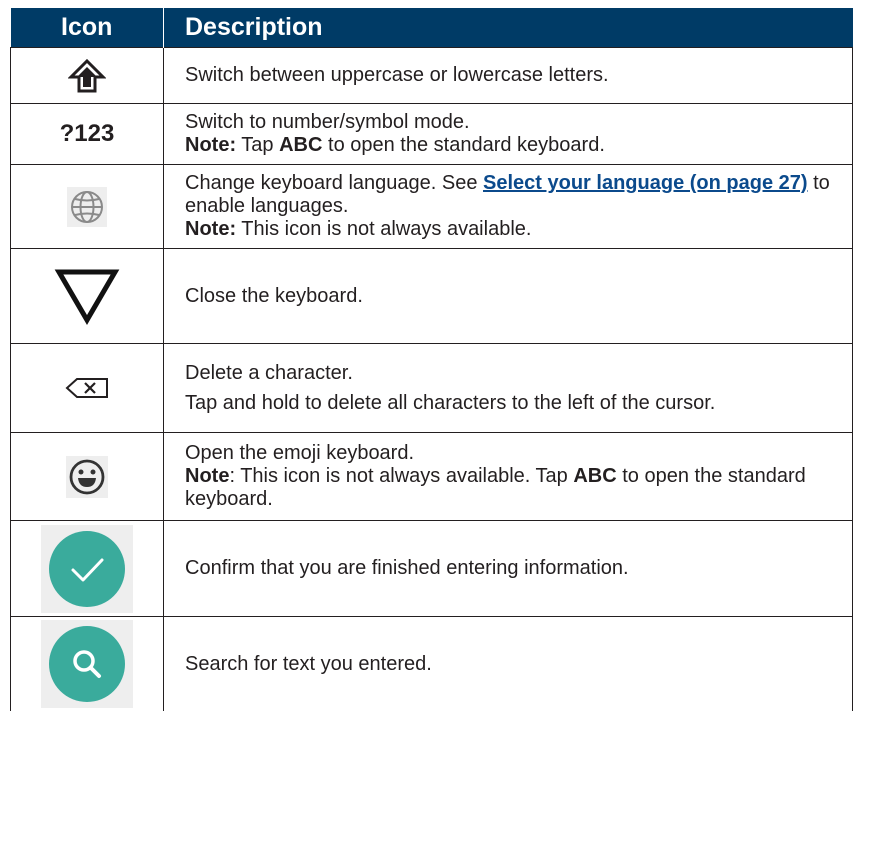 Image resolution: width=888 pixels, height=849 pixels. What do you see at coordinates (384, 229) in the screenshot?
I see `note-text: This icon is not always available.` at bounding box center [384, 229].